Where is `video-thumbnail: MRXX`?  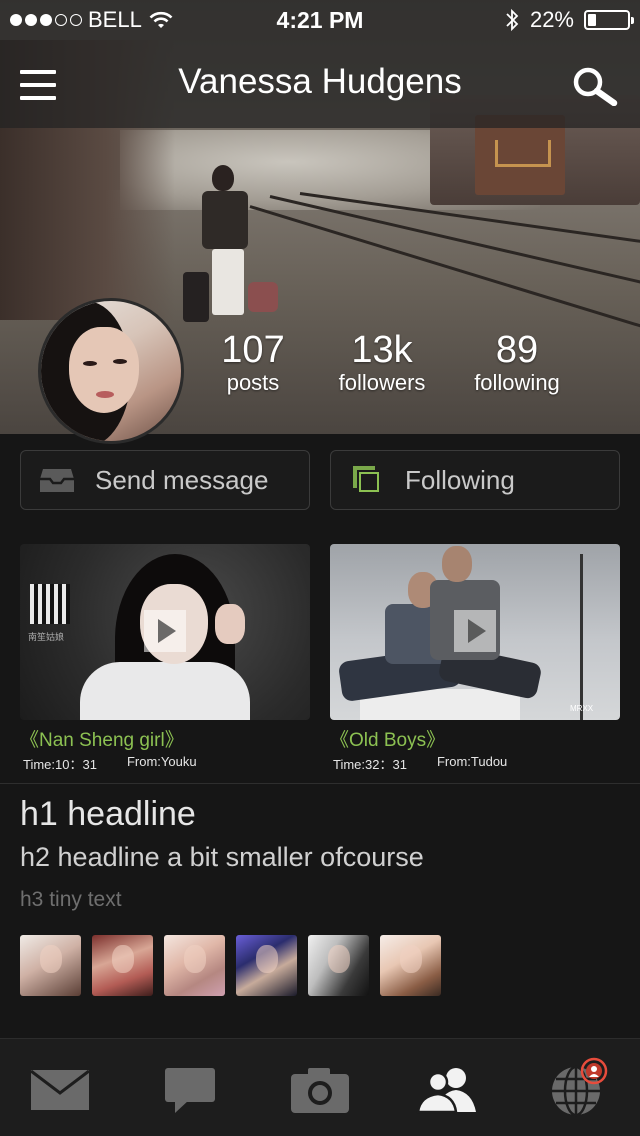 video-thumbnail: MRXX is located at coordinates (475, 632).